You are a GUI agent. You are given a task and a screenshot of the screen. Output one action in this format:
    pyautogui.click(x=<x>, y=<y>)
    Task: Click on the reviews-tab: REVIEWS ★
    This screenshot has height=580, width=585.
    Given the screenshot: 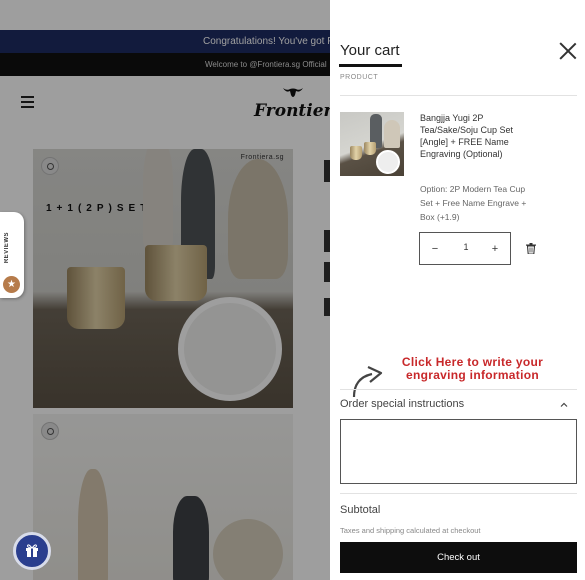 What is the action you would take?
    pyautogui.click(x=12, y=255)
    